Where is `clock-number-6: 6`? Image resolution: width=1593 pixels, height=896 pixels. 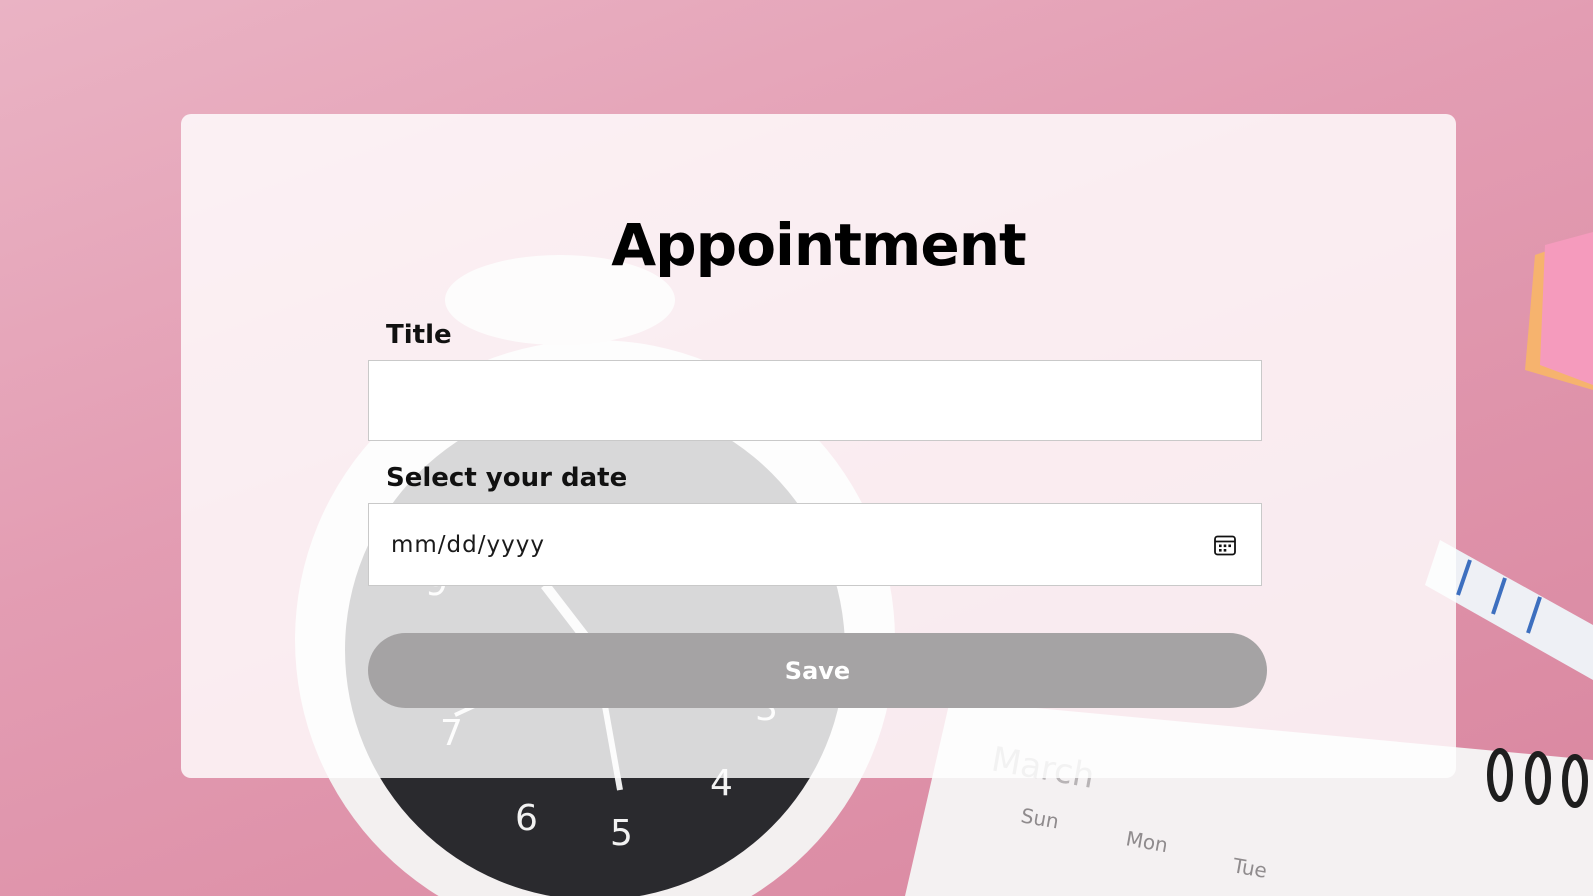 clock-number-6: 6 is located at coordinates (526, 818).